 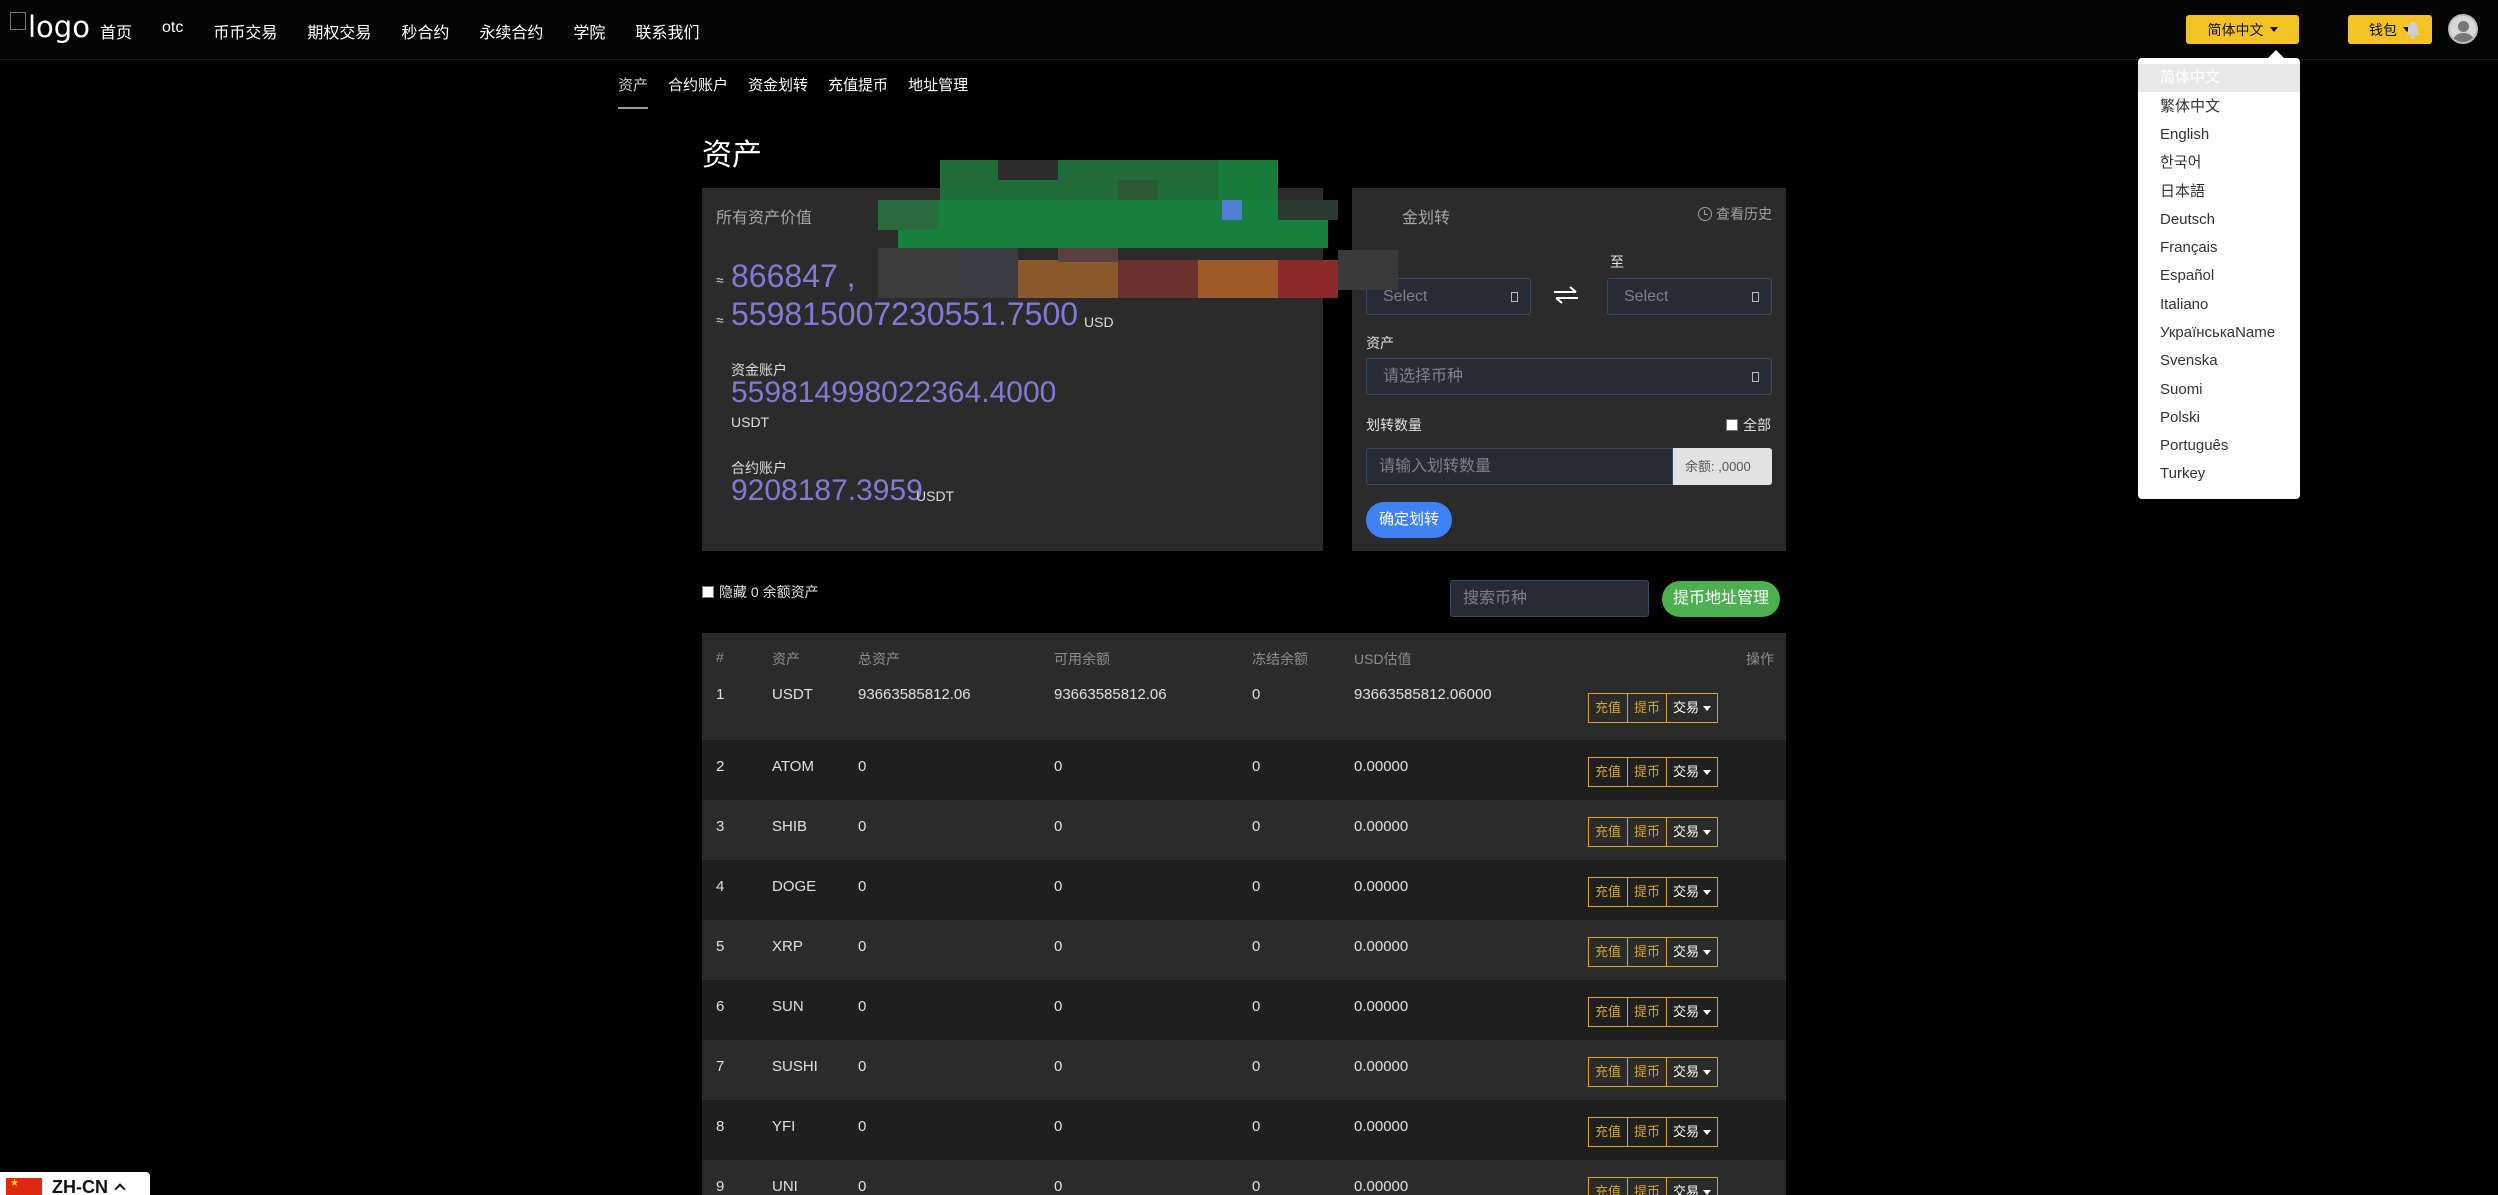 I want to click on lang-option-pt: Português, so click(x=2219, y=446).